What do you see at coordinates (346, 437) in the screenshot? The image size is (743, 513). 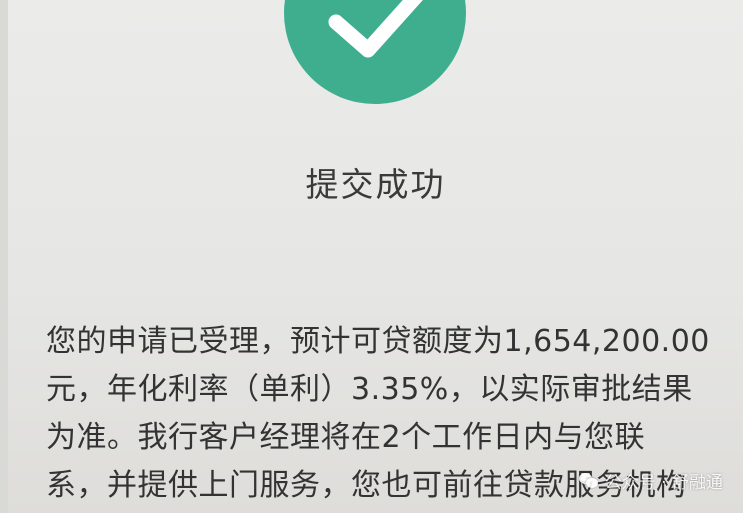 I see `message-line: 为准。我行客户经理将在2个工作日内与您联` at bounding box center [346, 437].